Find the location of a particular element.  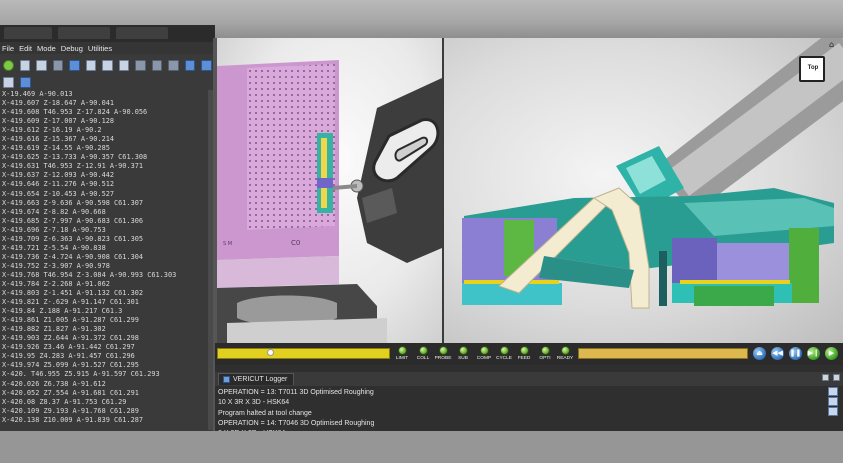

code-line: X-419.926 Z3.46 A-91.442 C61.297 is located at coordinates (106, 347).